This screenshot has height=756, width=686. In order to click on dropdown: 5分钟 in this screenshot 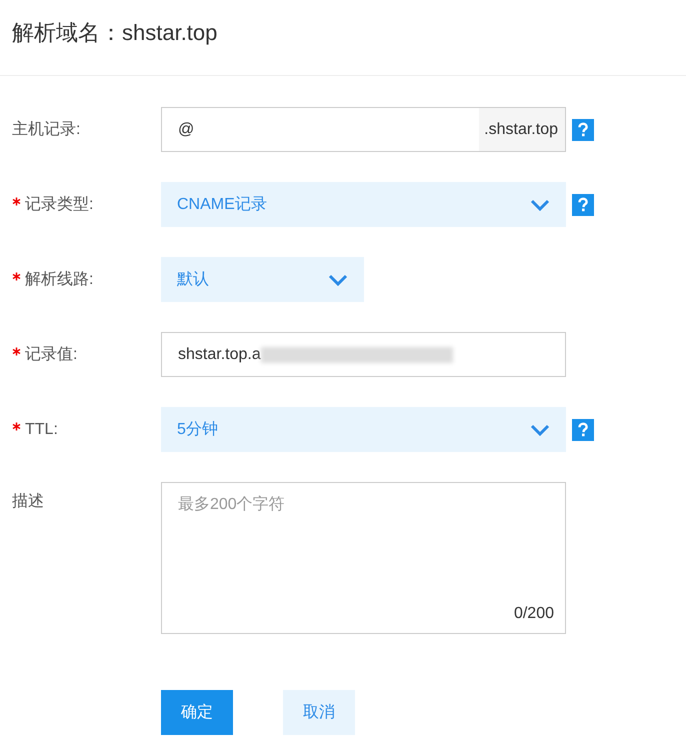, I will do `click(363, 429)`.